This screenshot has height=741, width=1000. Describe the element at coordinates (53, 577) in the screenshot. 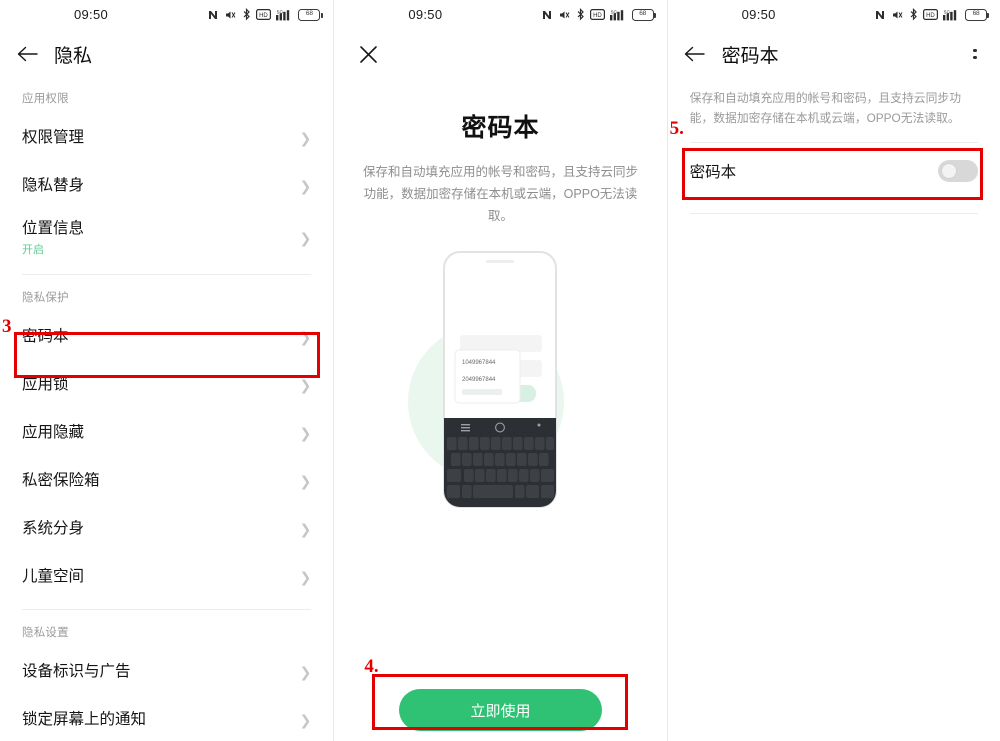

I see `list-item-label: 儿童空间` at that location.